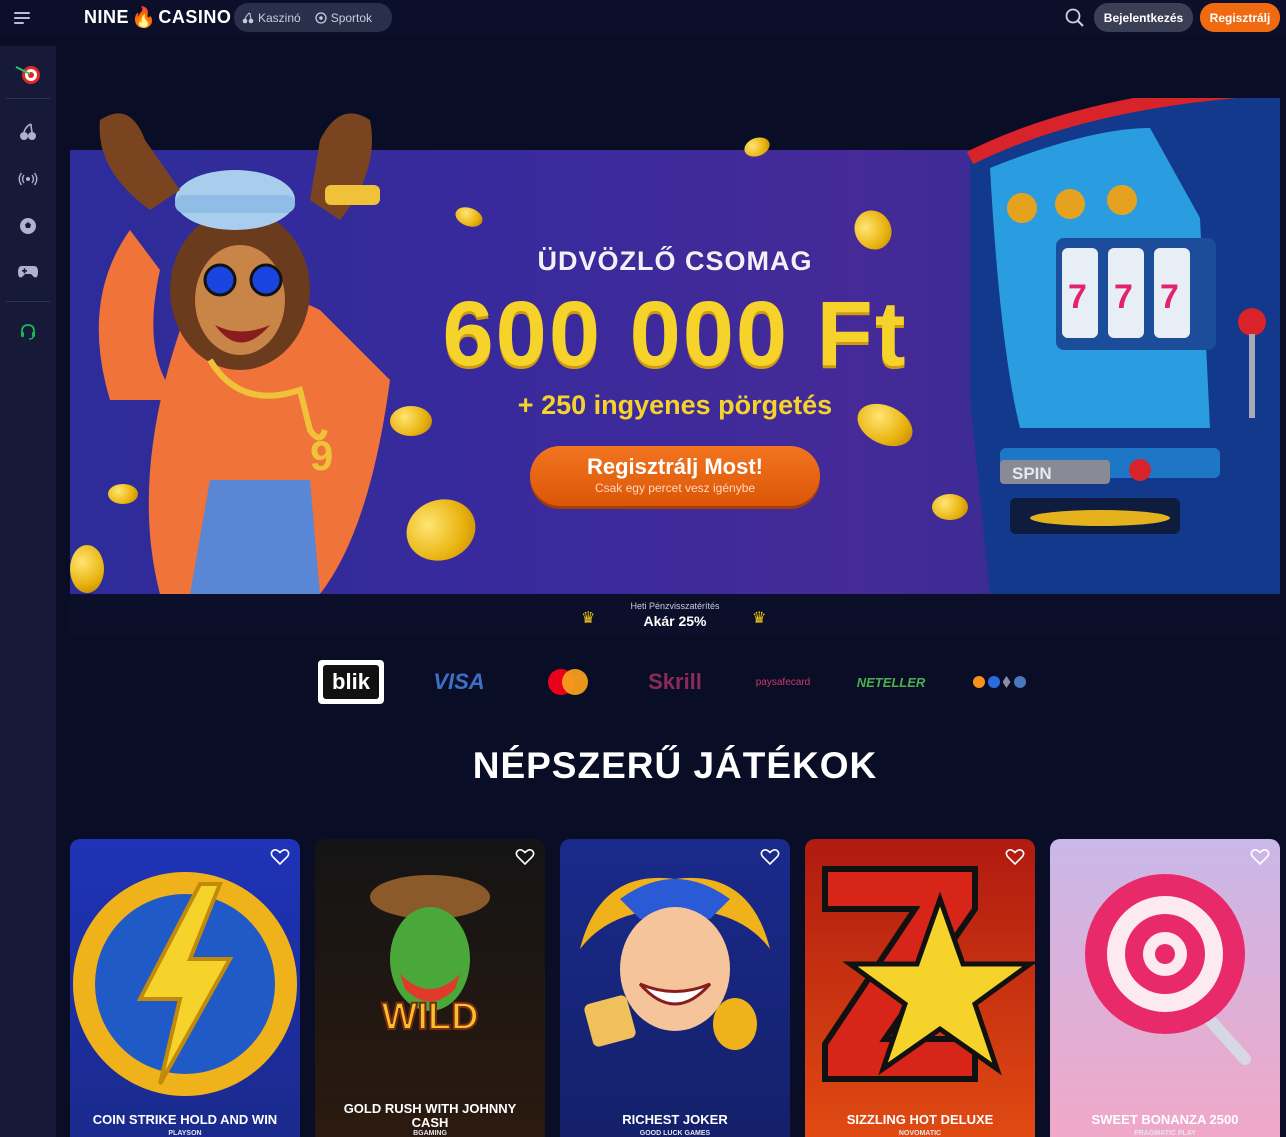  What do you see at coordinates (675, 1119) in the screenshot?
I see `game-title: RICHEST JOKER` at bounding box center [675, 1119].